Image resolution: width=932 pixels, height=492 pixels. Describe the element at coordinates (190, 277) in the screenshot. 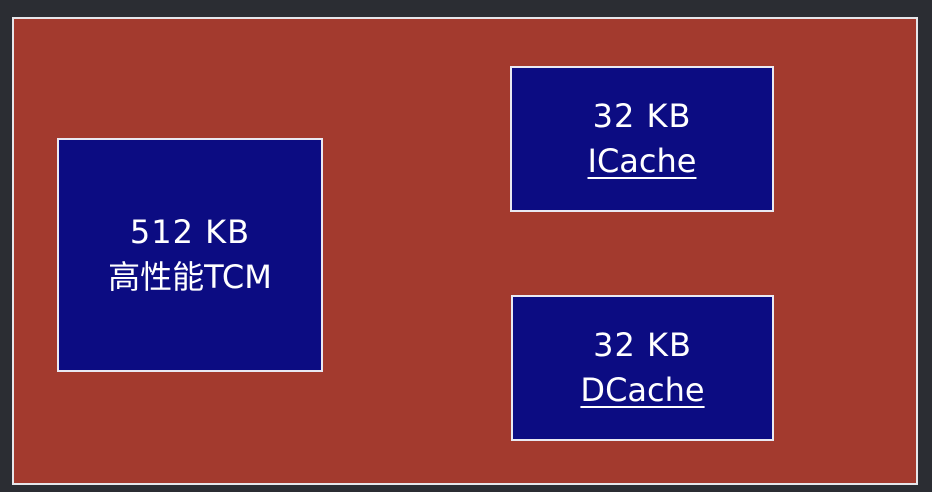

I see `tcm-name-label: 高性能TCM` at that location.